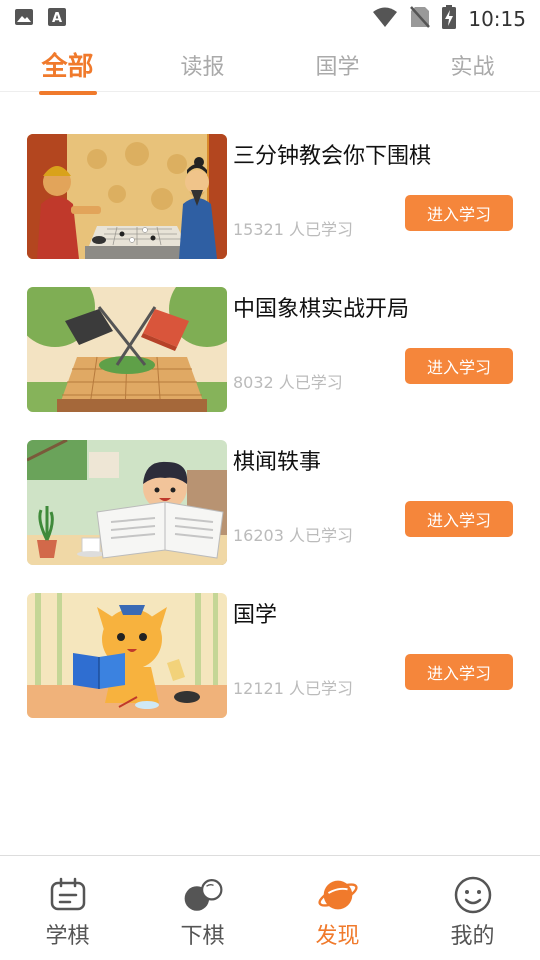 The width and height of the screenshot is (540, 960). I want to click on nav-profile: 我的, so click(472, 908).